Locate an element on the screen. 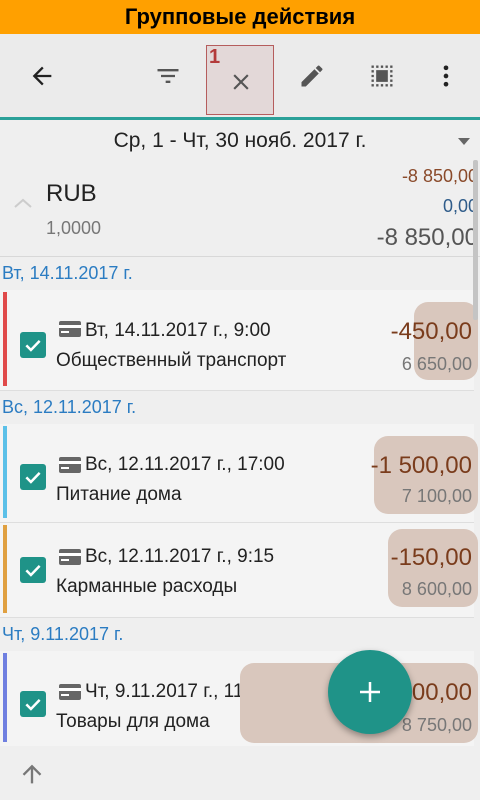 The width and height of the screenshot is (480, 800). running-balance: 8 750,00 is located at coordinates (436, 725).